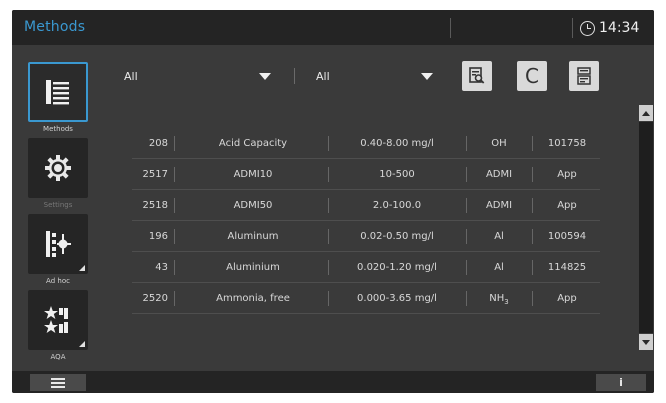 This screenshot has width=666, height=403. I want to click on scroll-down-button, so click(646, 342).